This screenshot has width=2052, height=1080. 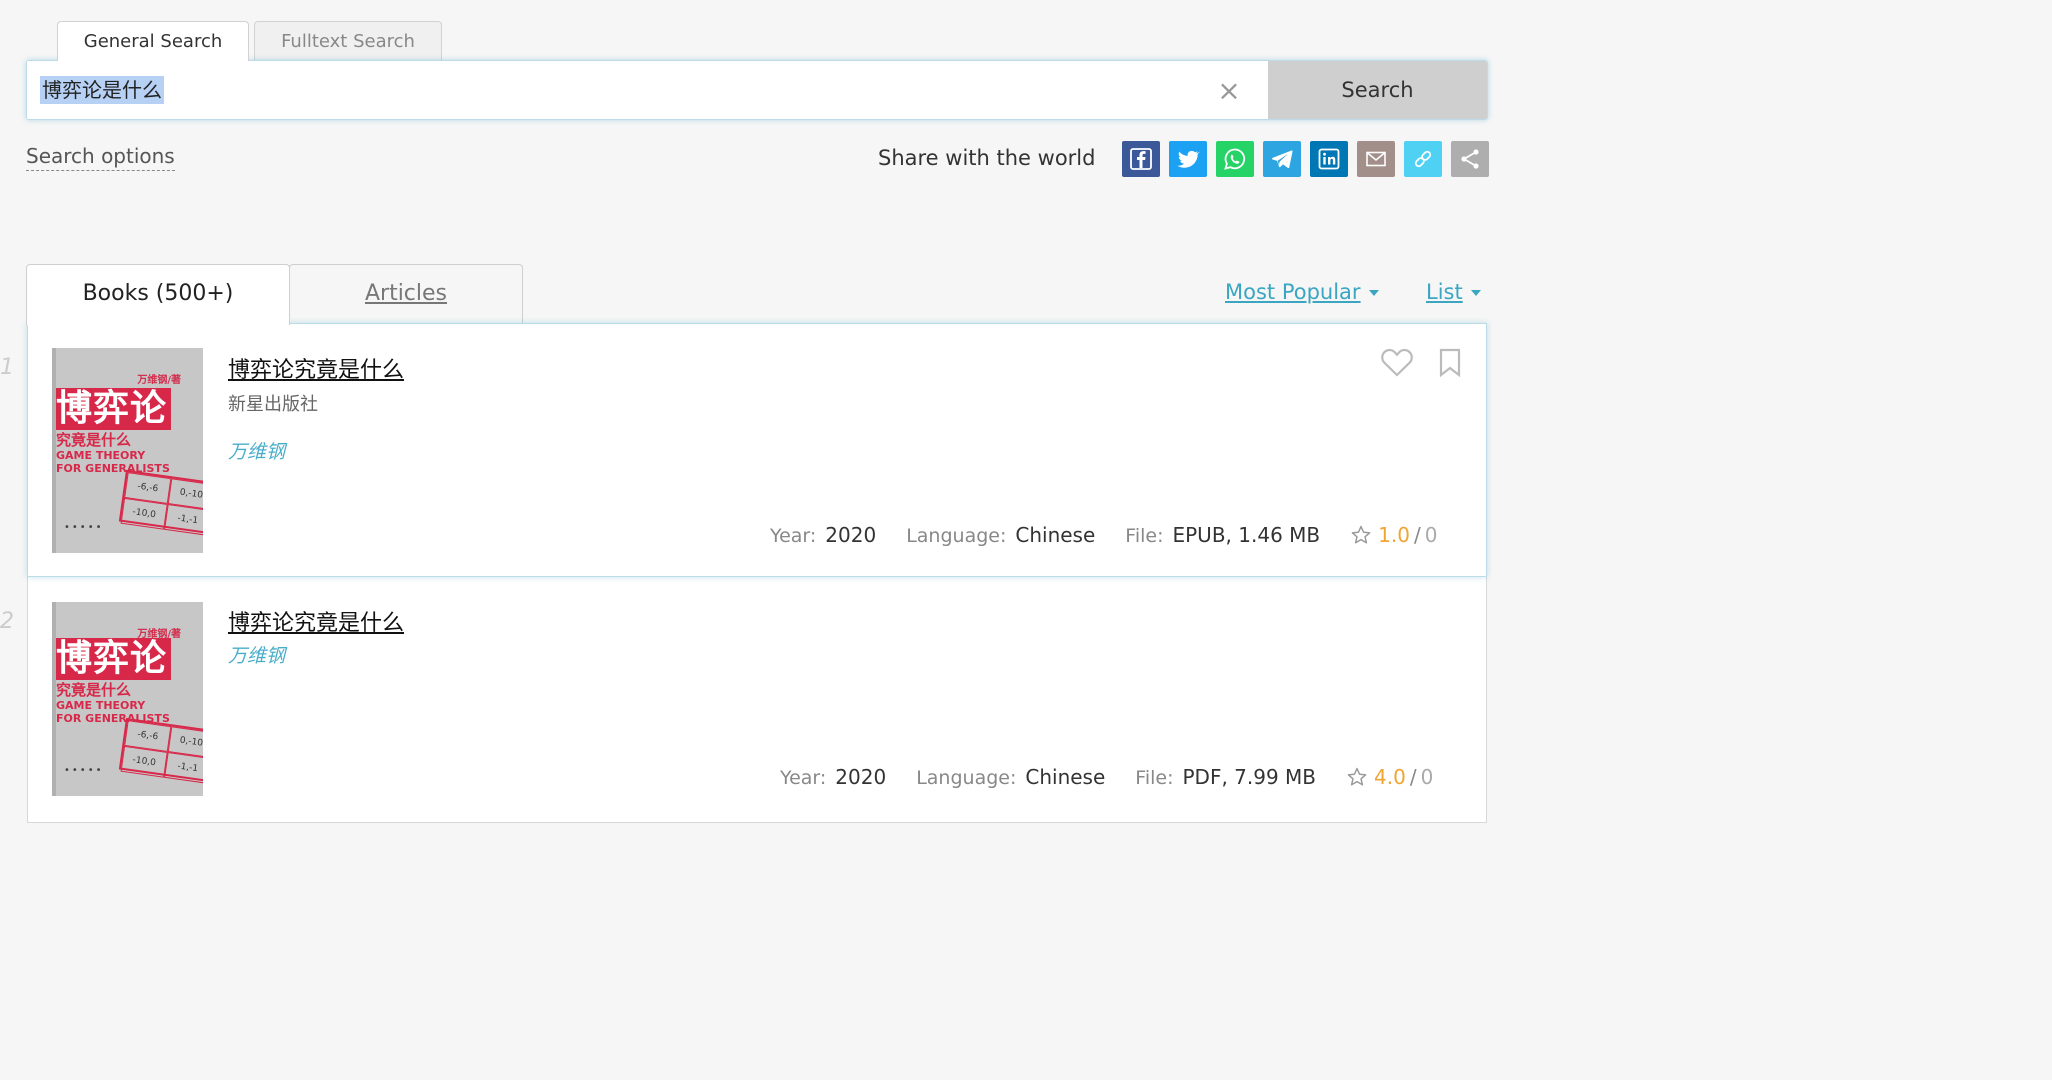 I want to click on sort-order-label: Most Popular, so click(x=1293, y=292).